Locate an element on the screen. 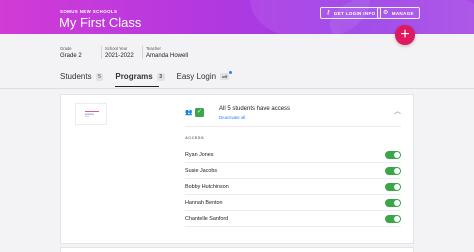  thumbnail-accent-line is located at coordinates (92, 111).